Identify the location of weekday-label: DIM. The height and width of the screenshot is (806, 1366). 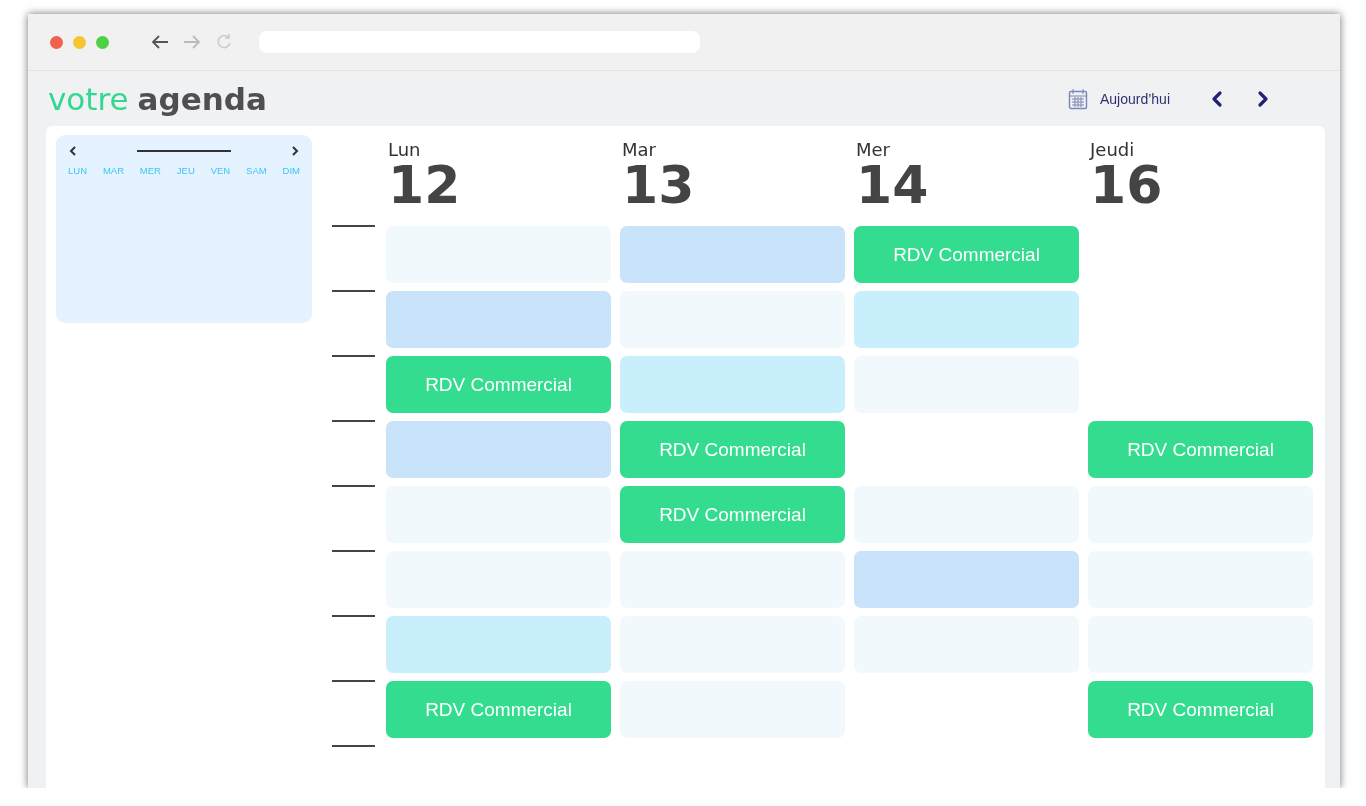
(291, 170).